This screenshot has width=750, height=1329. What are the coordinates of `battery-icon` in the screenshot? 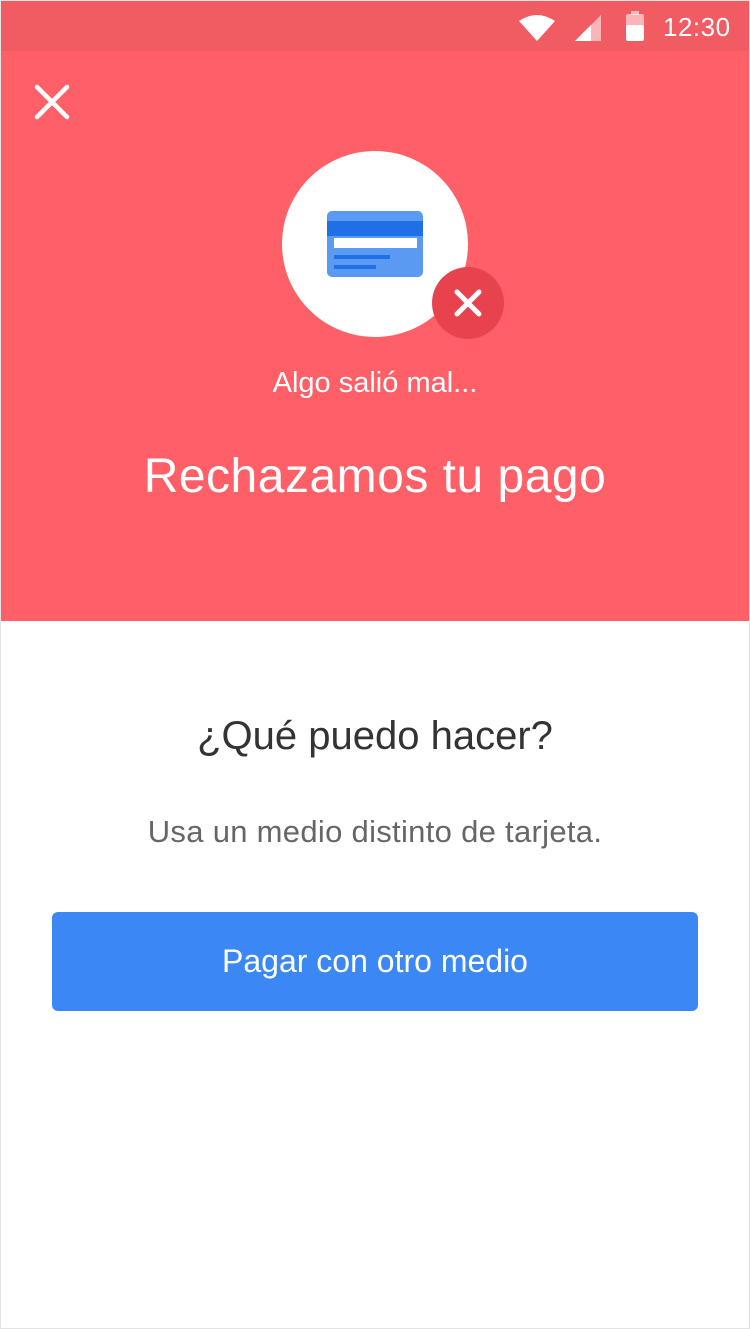 It's located at (635, 28).